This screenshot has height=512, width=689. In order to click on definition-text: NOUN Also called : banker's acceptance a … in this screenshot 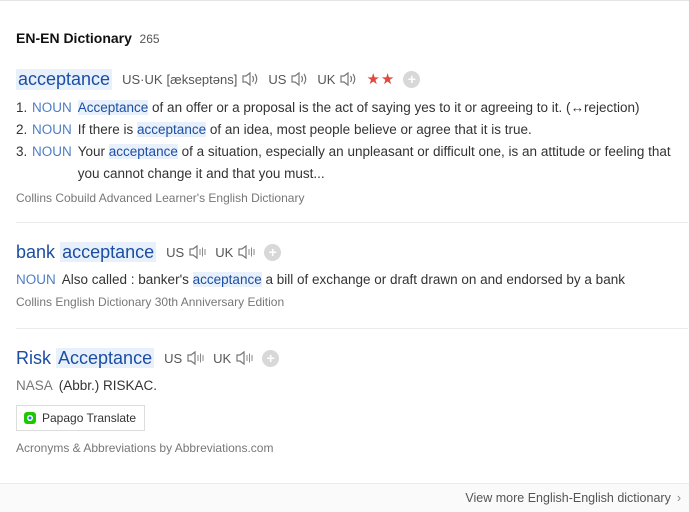, I will do `click(320, 279)`.